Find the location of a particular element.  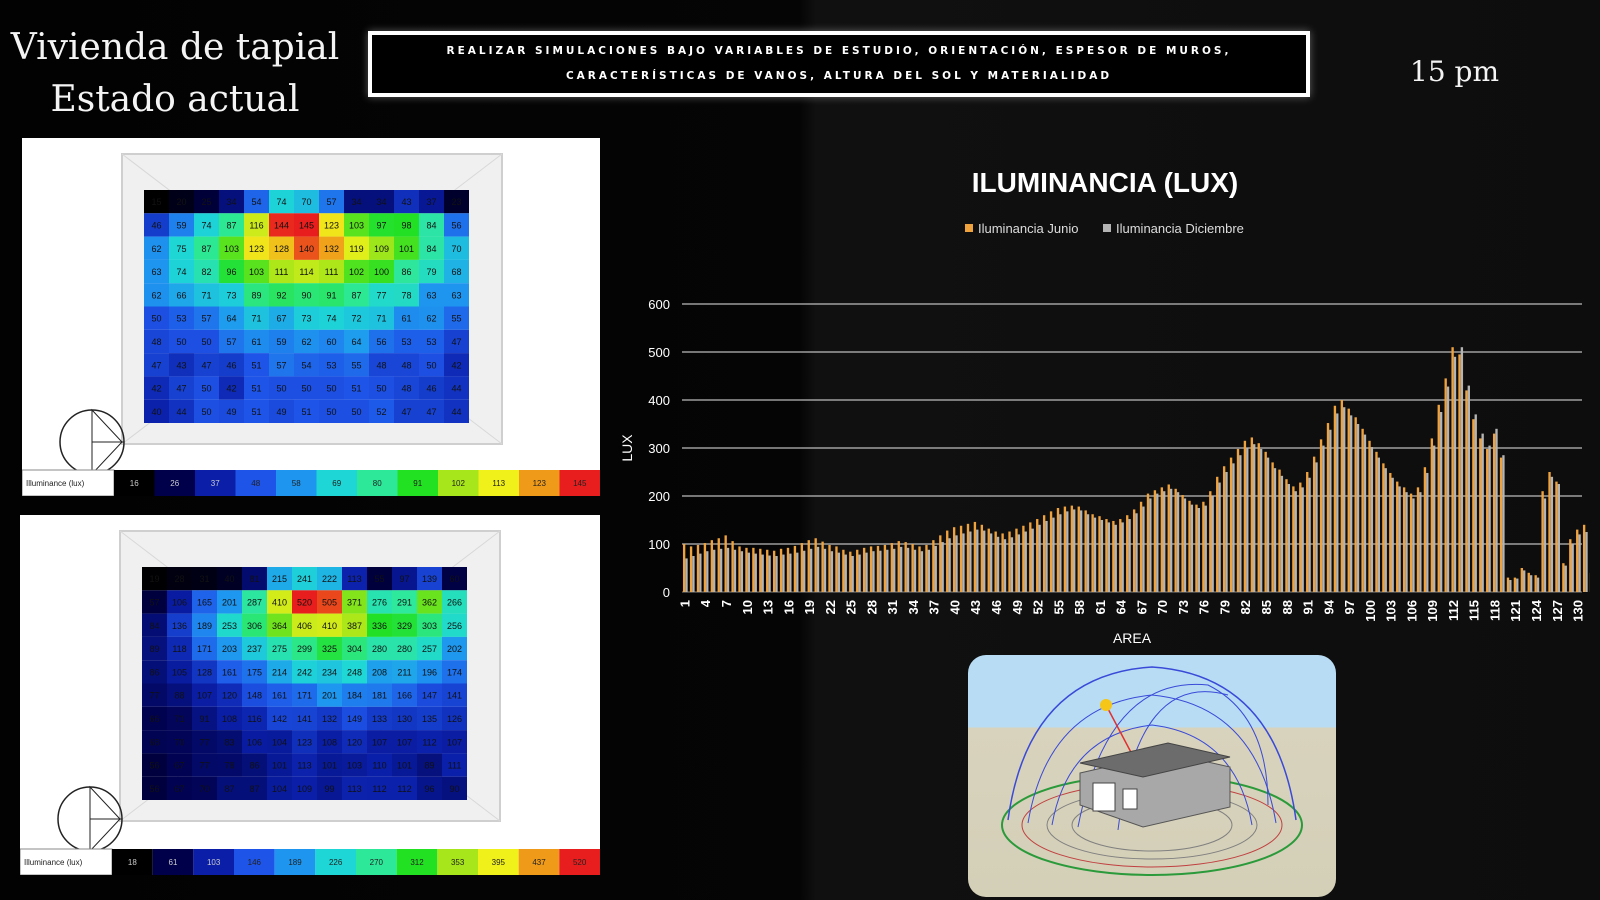

heatmap-cell-value: 171 is located at coordinates (204, 649).